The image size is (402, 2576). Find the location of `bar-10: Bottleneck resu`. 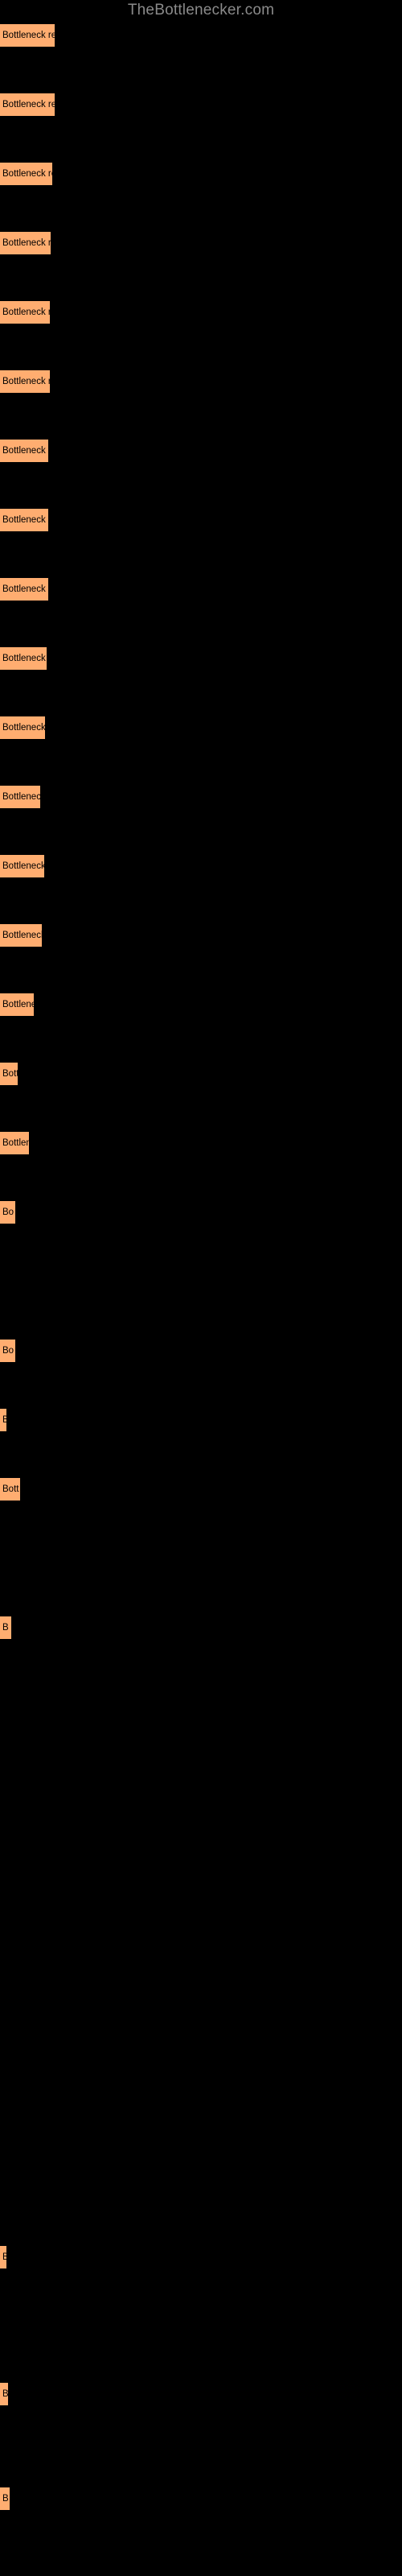

bar-10: Bottleneck resu is located at coordinates (23, 658).